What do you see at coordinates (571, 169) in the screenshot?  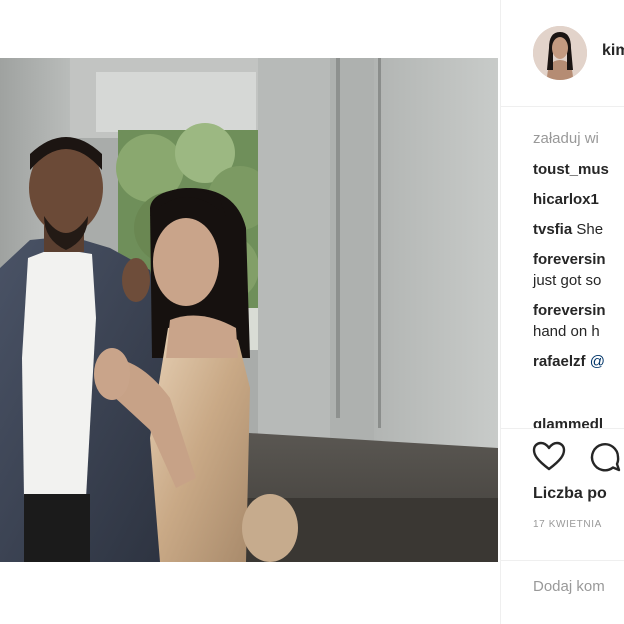 I see `comment-username: toust_mus` at bounding box center [571, 169].